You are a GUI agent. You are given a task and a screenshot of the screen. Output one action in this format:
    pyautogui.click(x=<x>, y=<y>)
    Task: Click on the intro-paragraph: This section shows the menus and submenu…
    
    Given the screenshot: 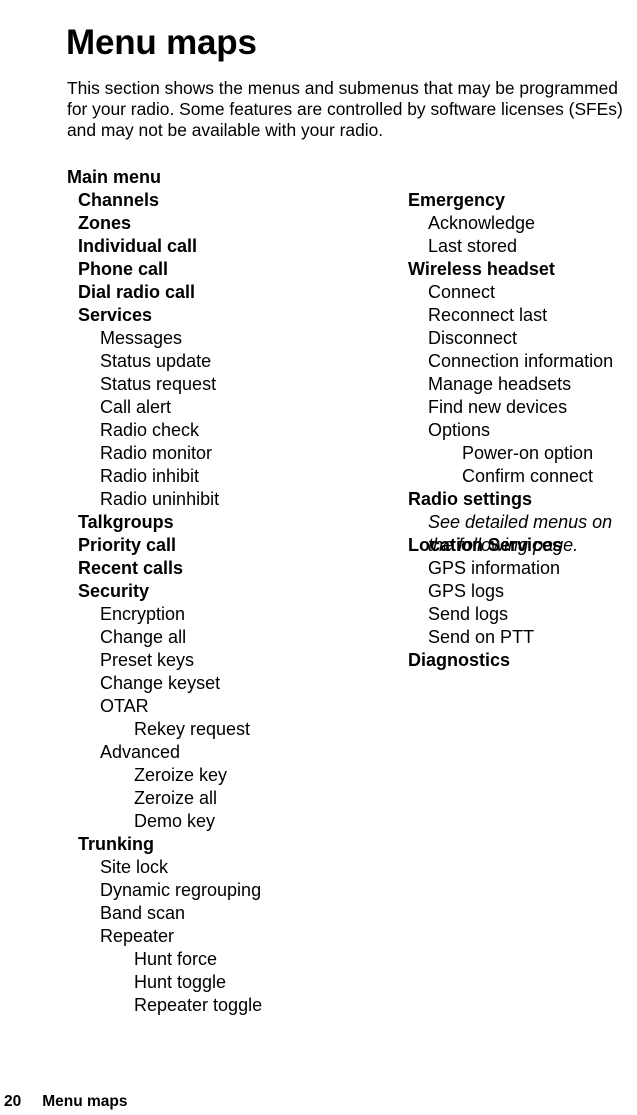 What is the action you would take?
    pyautogui.click(x=345, y=109)
    